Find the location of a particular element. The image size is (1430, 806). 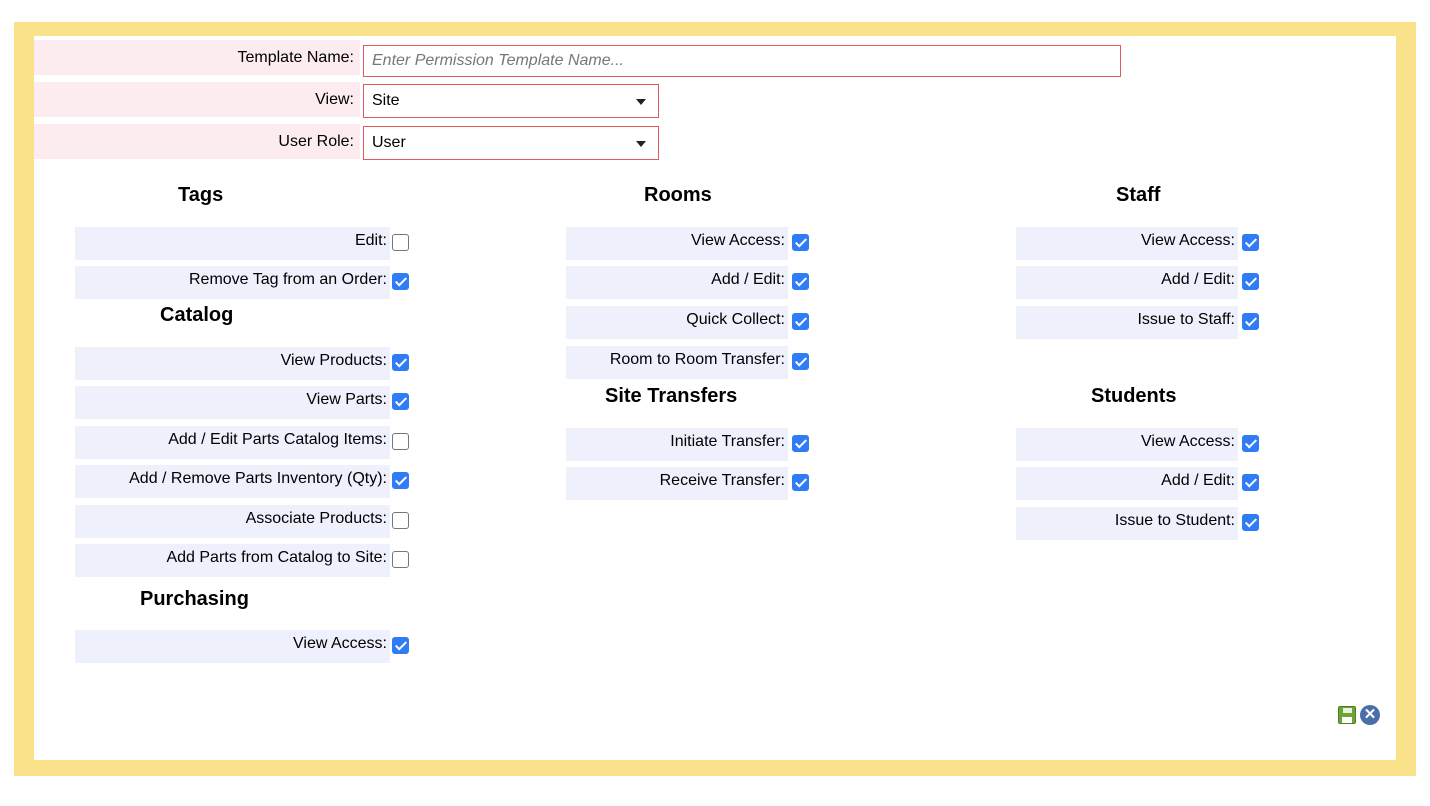

permission-label: Add / Remove Parts Inventory (Qty): is located at coordinates (232, 481).